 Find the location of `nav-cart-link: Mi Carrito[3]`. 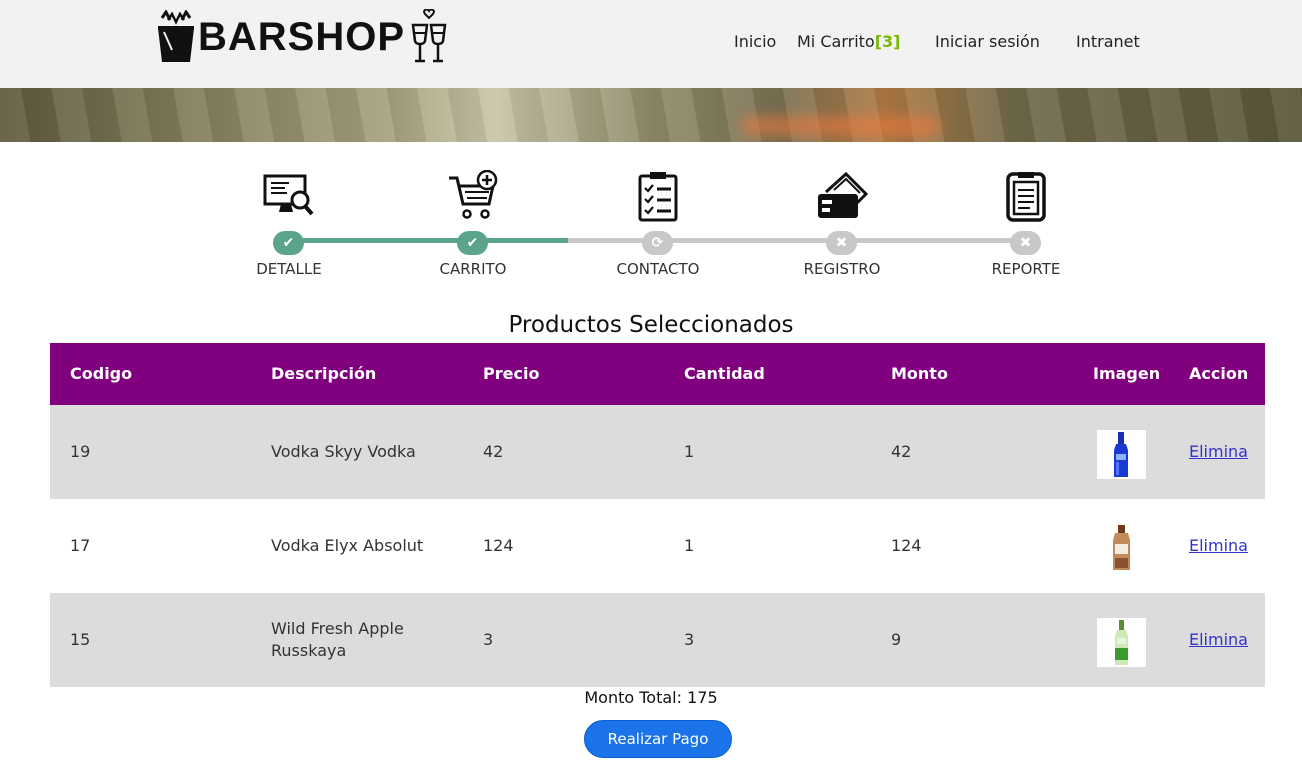

nav-cart-link: Mi Carrito[3] is located at coordinates (848, 41).